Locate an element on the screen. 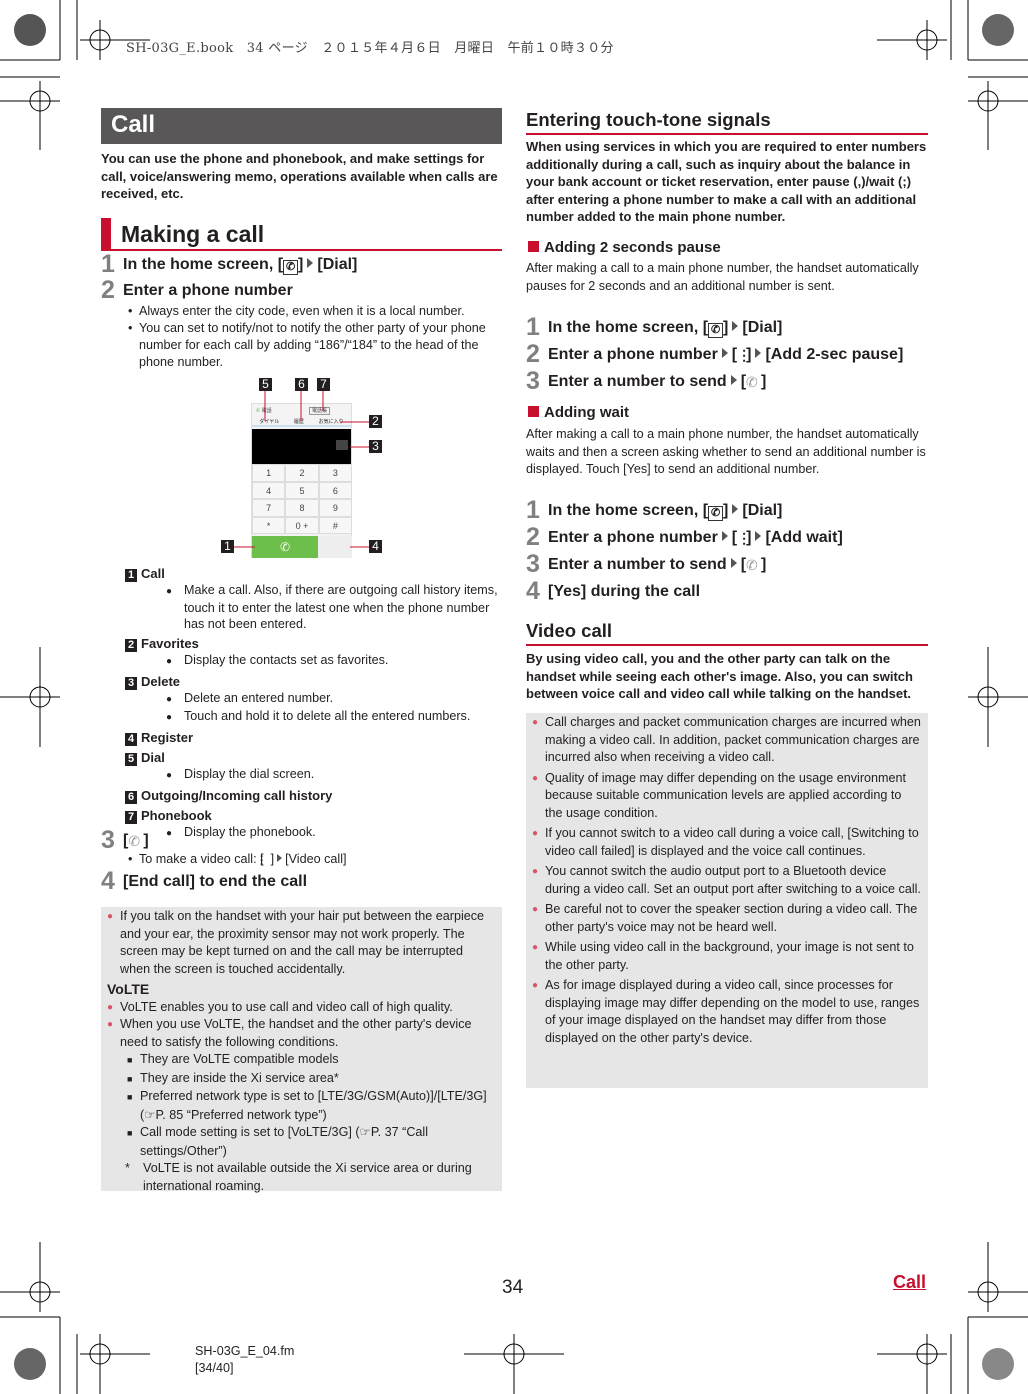 The image size is (1028, 1394). legend-number: 2 is located at coordinates (131, 645).